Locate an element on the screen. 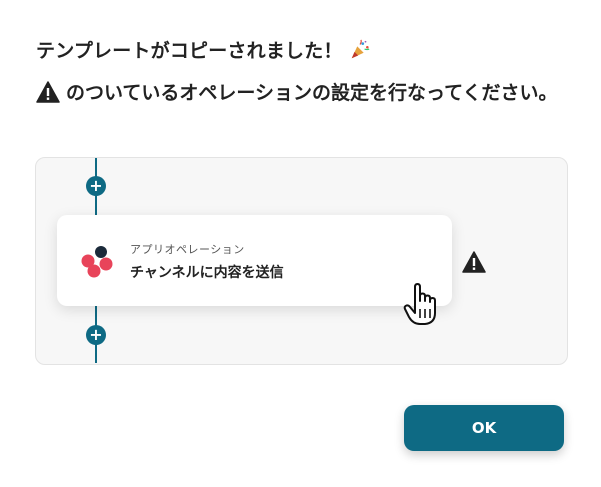 This screenshot has width=601, height=487. instruction-message-text: のついているオペレーションの設定を行なってください。 is located at coordinates (312, 93).